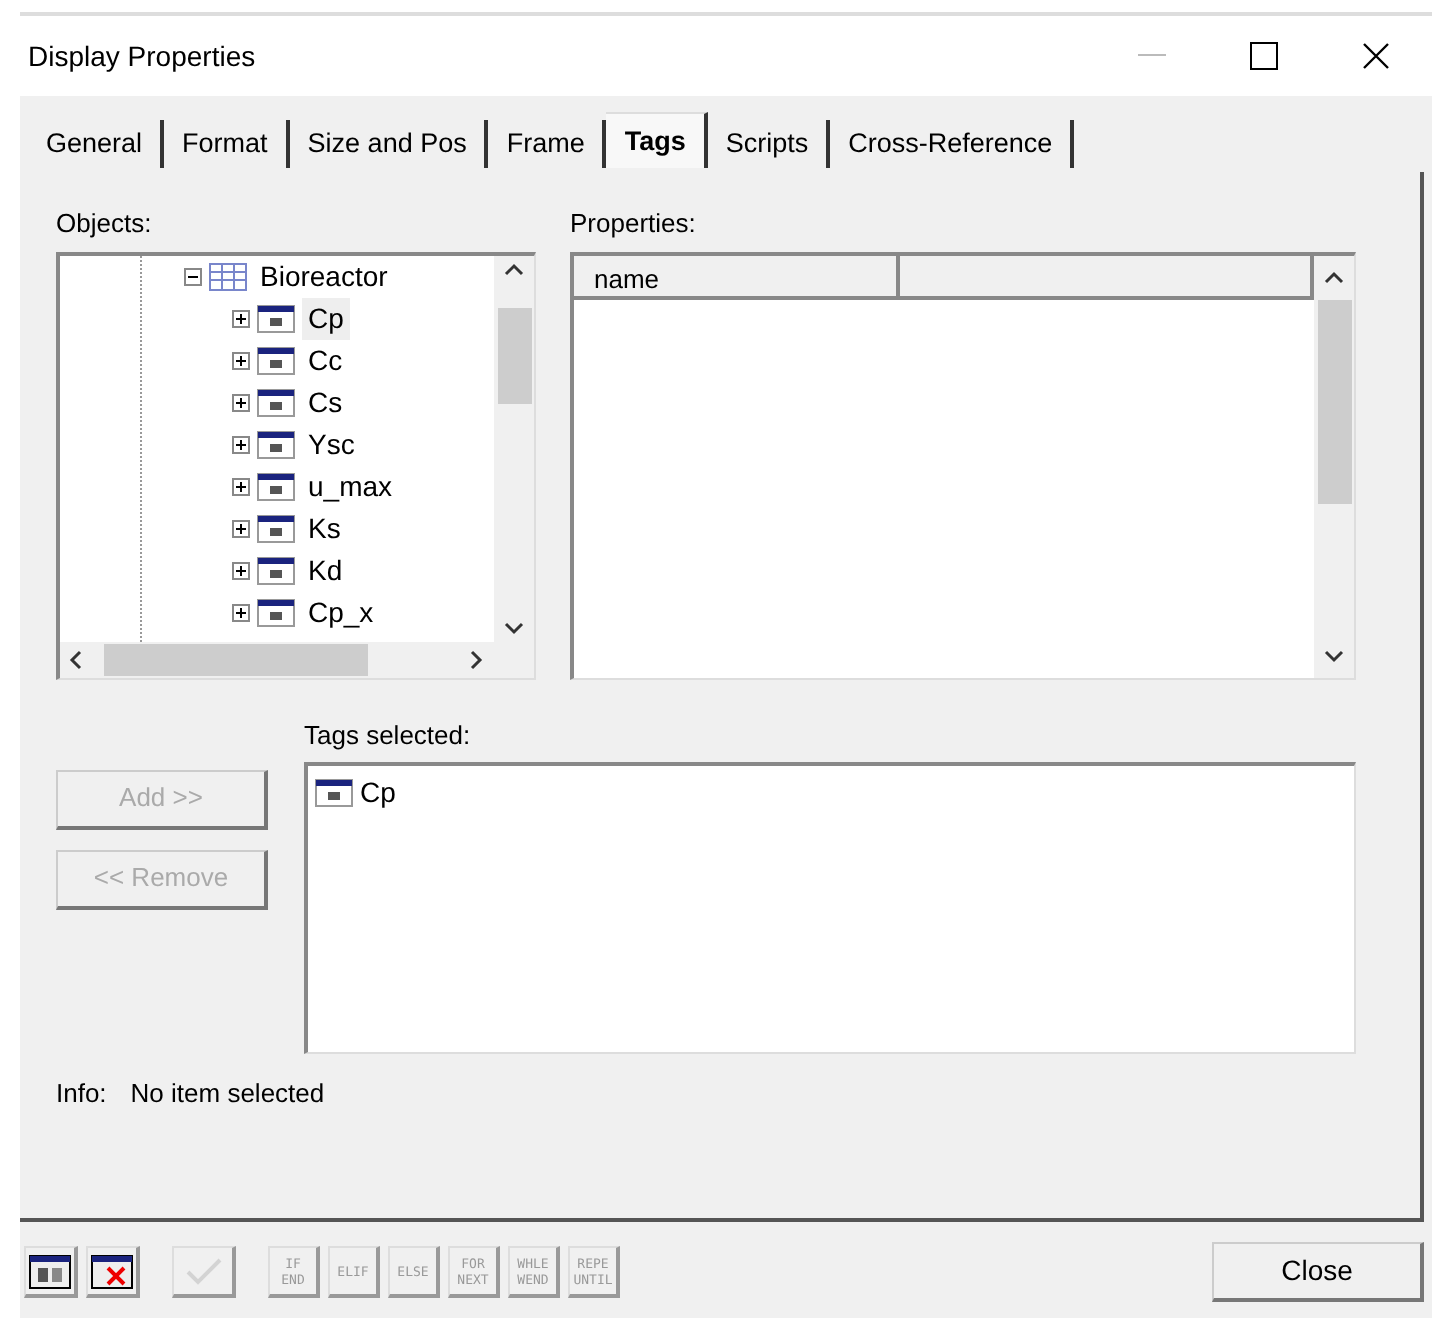 This screenshot has width=1432, height=1322. What do you see at coordinates (143, 56) in the screenshot?
I see `window-title: Display Properties` at bounding box center [143, 56].